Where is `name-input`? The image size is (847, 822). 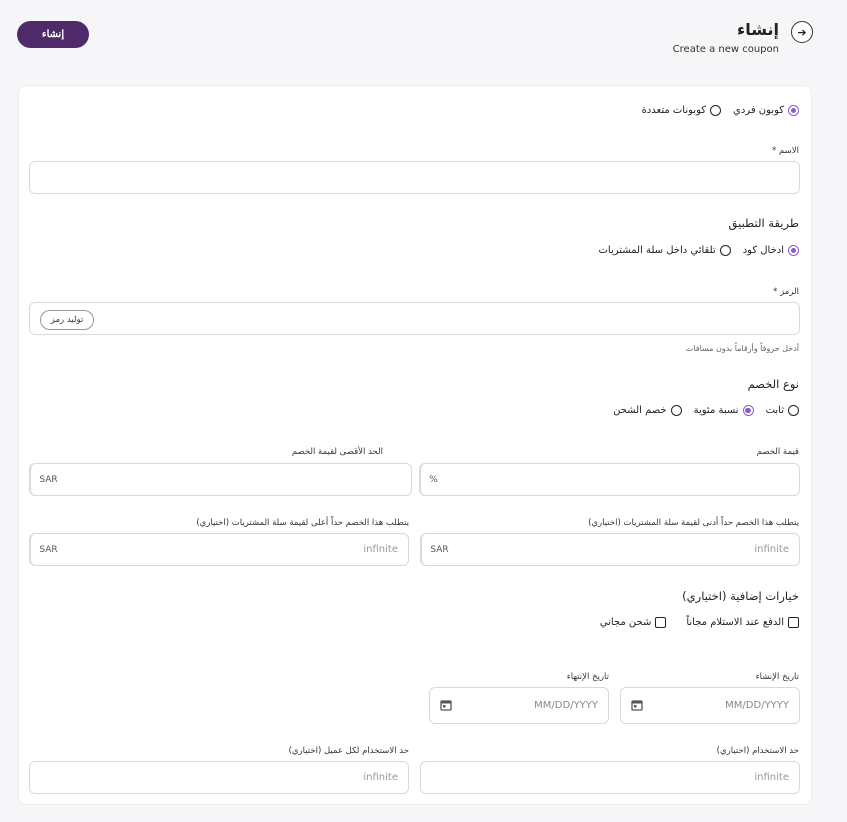 name-input is located at coordinates (414, 177).